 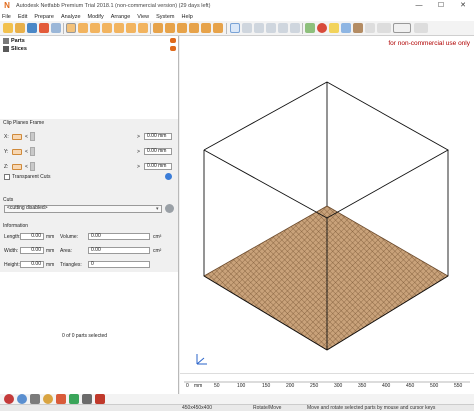 I want to click on view-right-icon, so click(x=143, y=28).